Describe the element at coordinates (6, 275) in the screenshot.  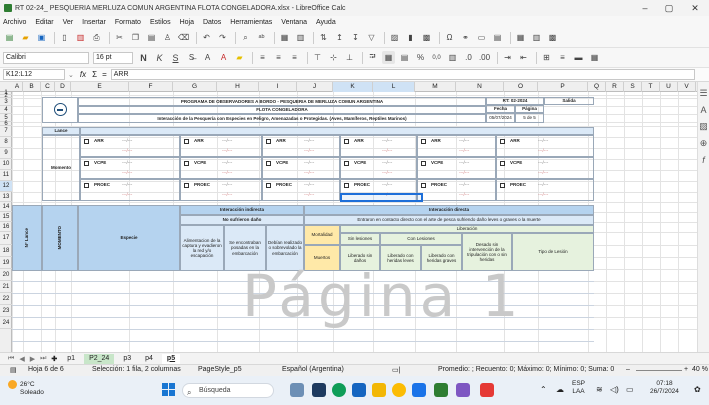
I see `row-header-20: 20` at that location.